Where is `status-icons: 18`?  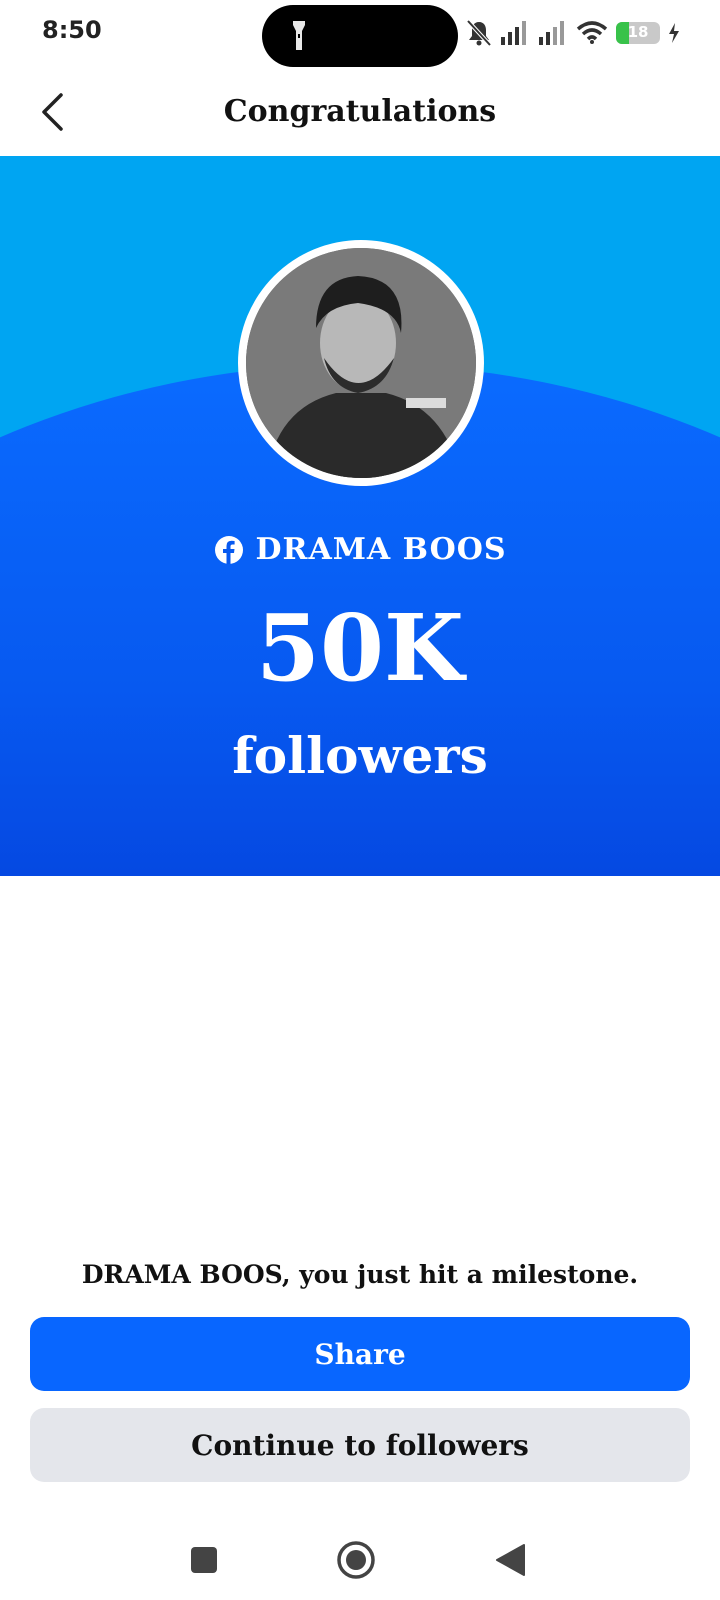 status-icons: 18 is located at coordinates (573, 33).